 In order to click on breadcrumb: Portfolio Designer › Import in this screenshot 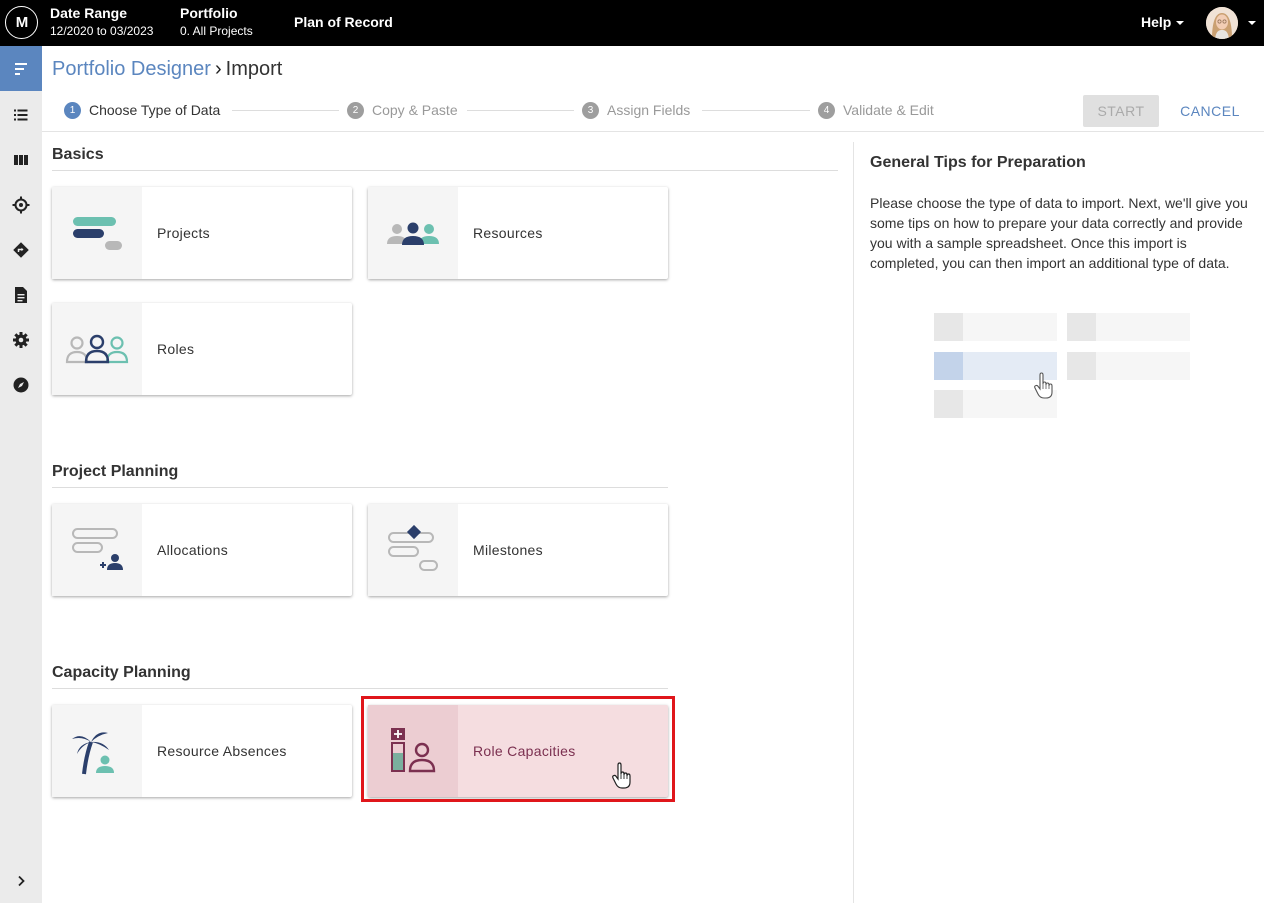, I will do `click(167, 69)`.